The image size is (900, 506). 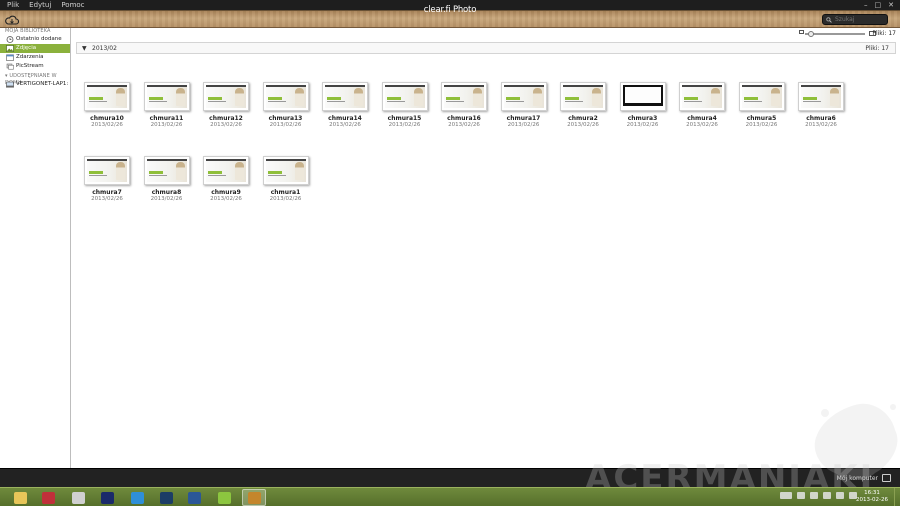 I want to click on sidebar-heading-shared: ▾ UDOSTĘPNIANE W DOMU, so click(x=35, y=79).